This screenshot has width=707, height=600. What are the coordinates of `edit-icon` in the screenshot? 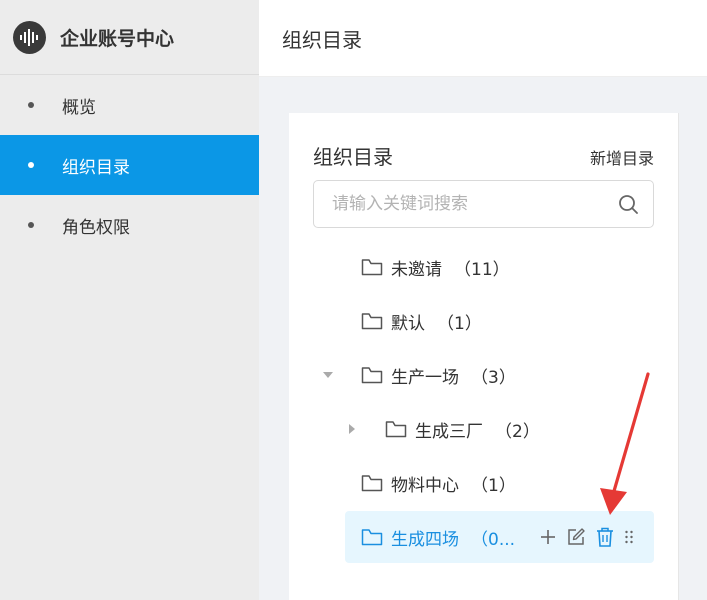 It's located at (576, 537).